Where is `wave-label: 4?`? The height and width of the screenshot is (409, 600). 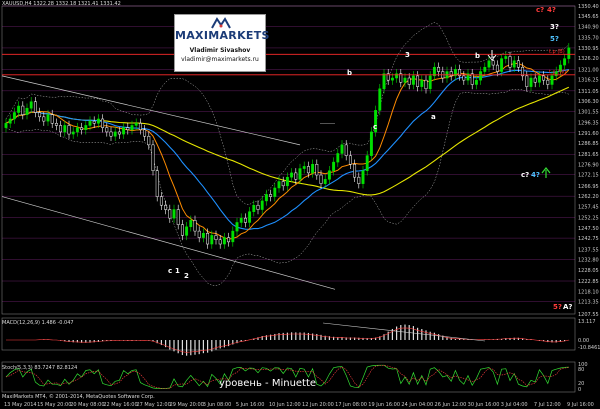
wave-label: 4? is located at coordinates (551, 10).